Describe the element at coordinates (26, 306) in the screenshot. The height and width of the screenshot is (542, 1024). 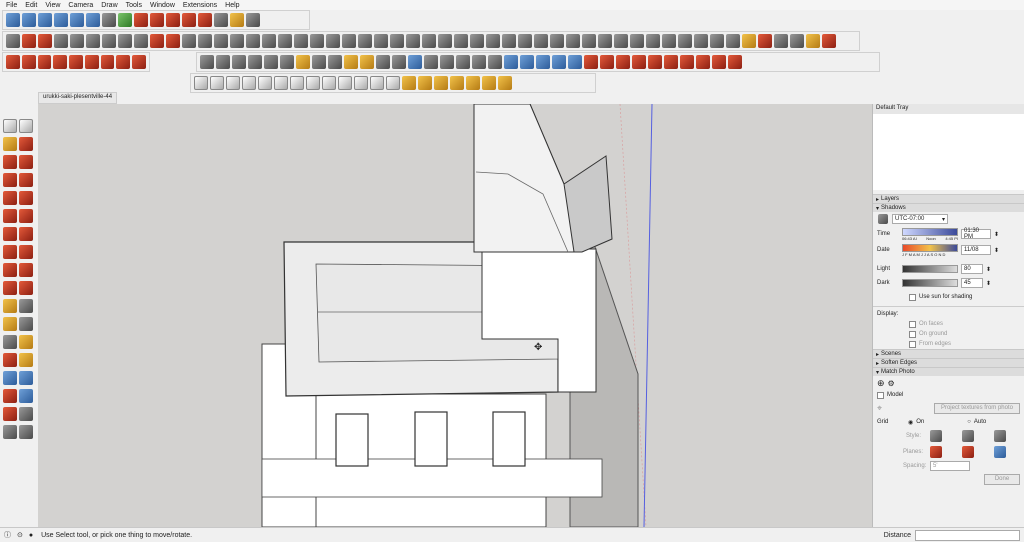
I see `text-tool-icon` at that location.